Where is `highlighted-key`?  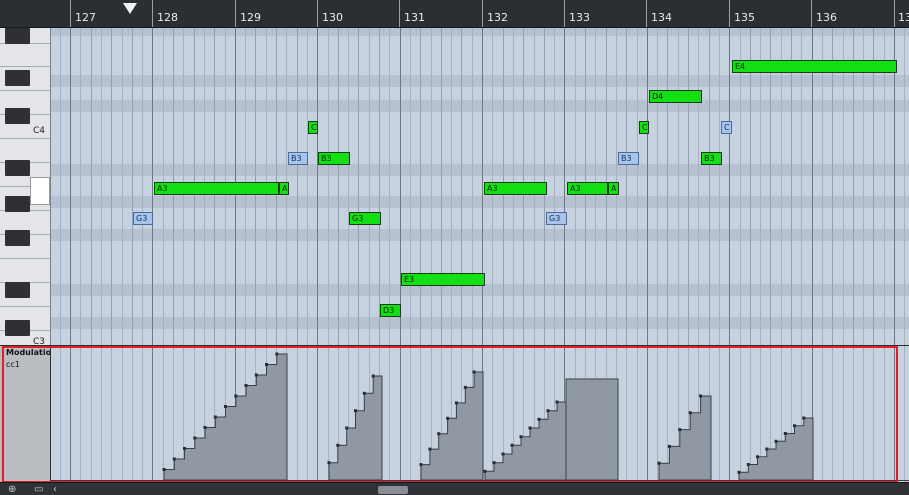
highlighted-key is located at coordinates (40, 191).